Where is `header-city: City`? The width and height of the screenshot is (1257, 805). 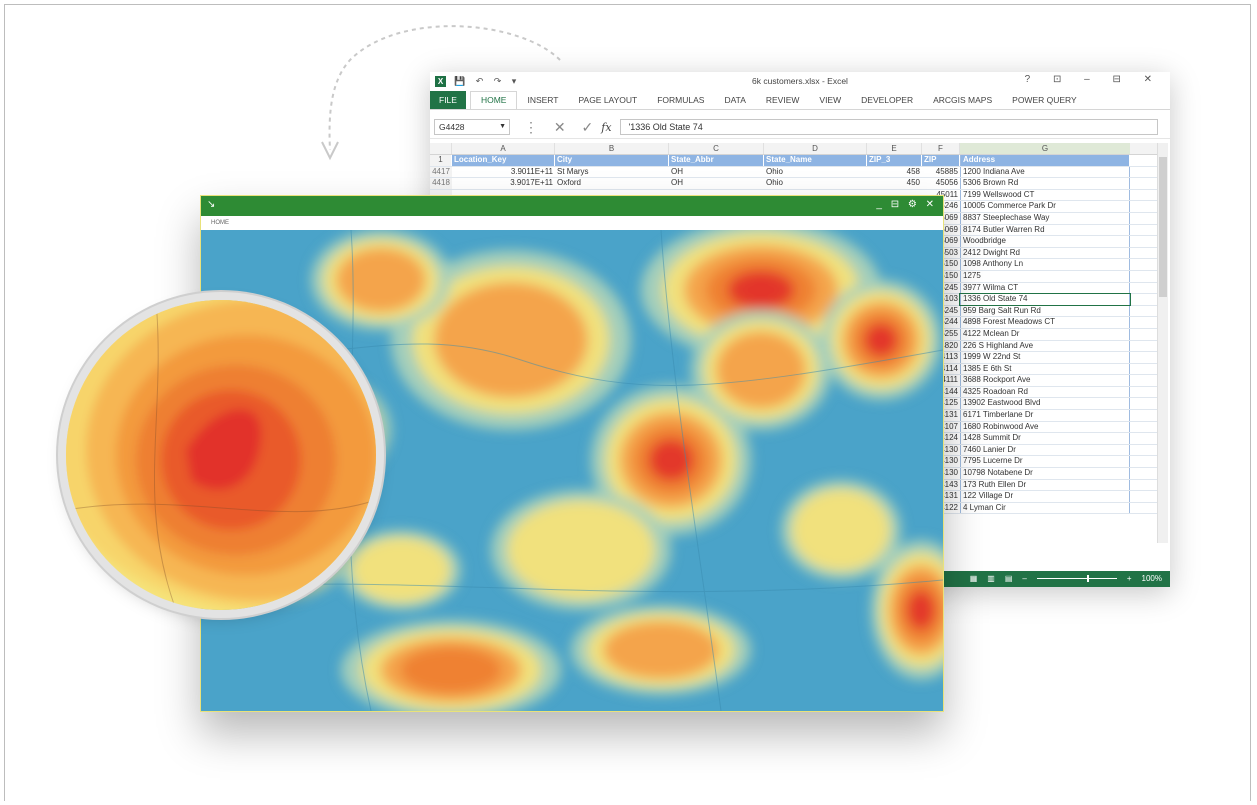 header-city: City is located at coordinates (612, 160).